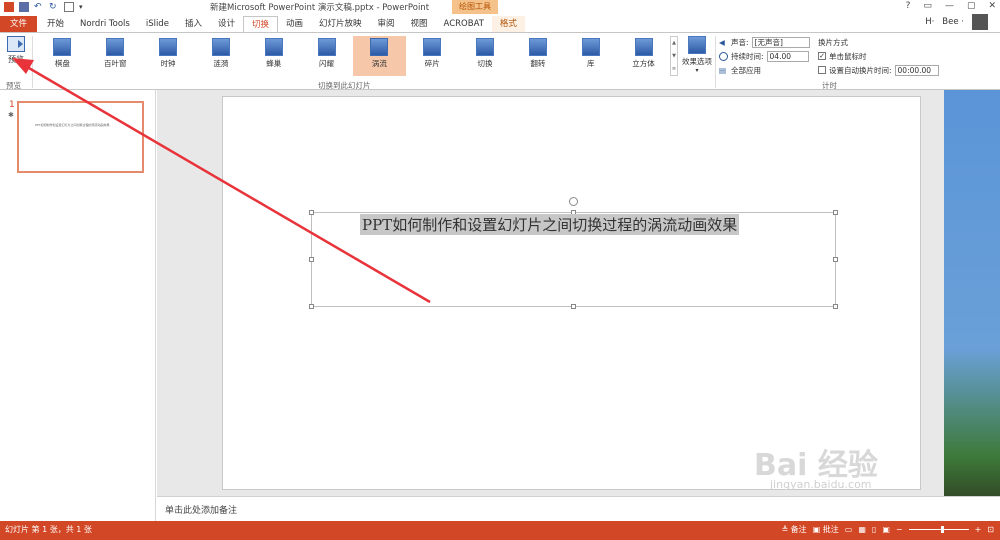  I want to click on normal-view-icon: ▭, so click(849, 529).